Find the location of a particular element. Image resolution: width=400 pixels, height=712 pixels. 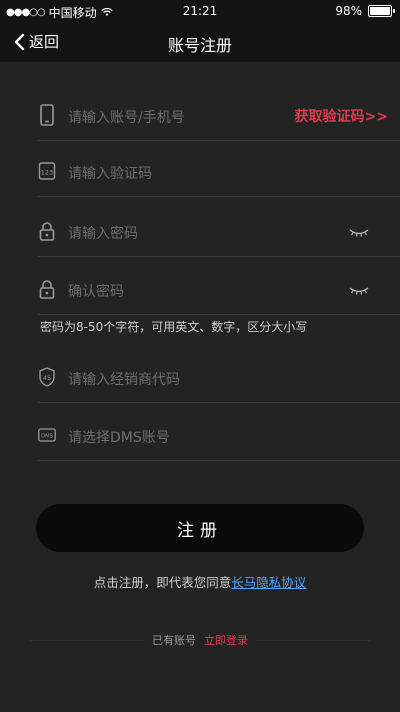

code-field: 123 请输入验证码 is located at coordinates (219, 172).